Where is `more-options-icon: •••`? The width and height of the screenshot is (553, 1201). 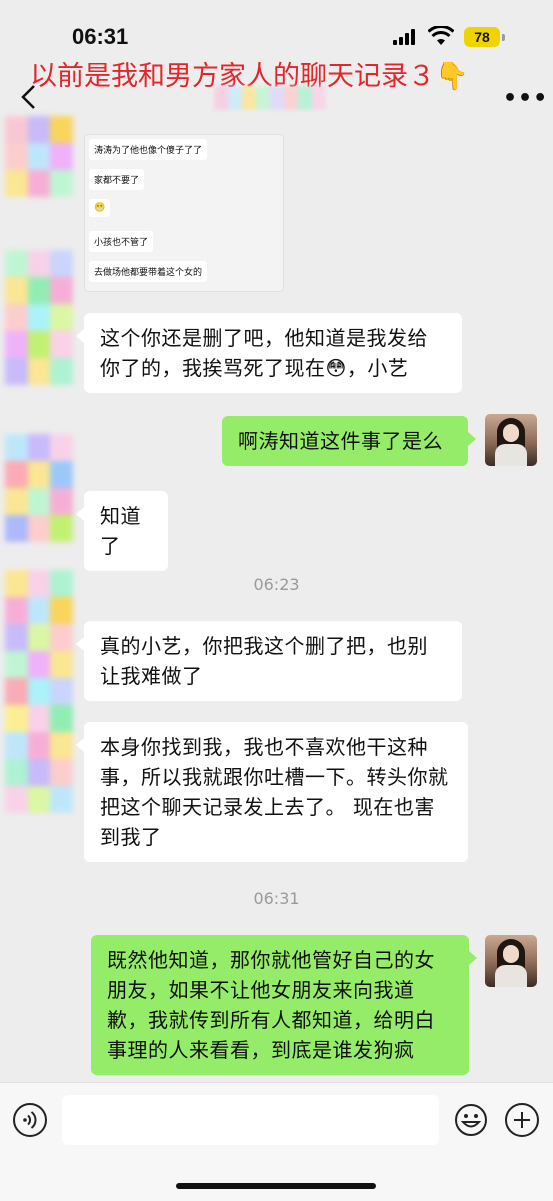 more-options-icon: ••• is located at coordinates (525, 98).